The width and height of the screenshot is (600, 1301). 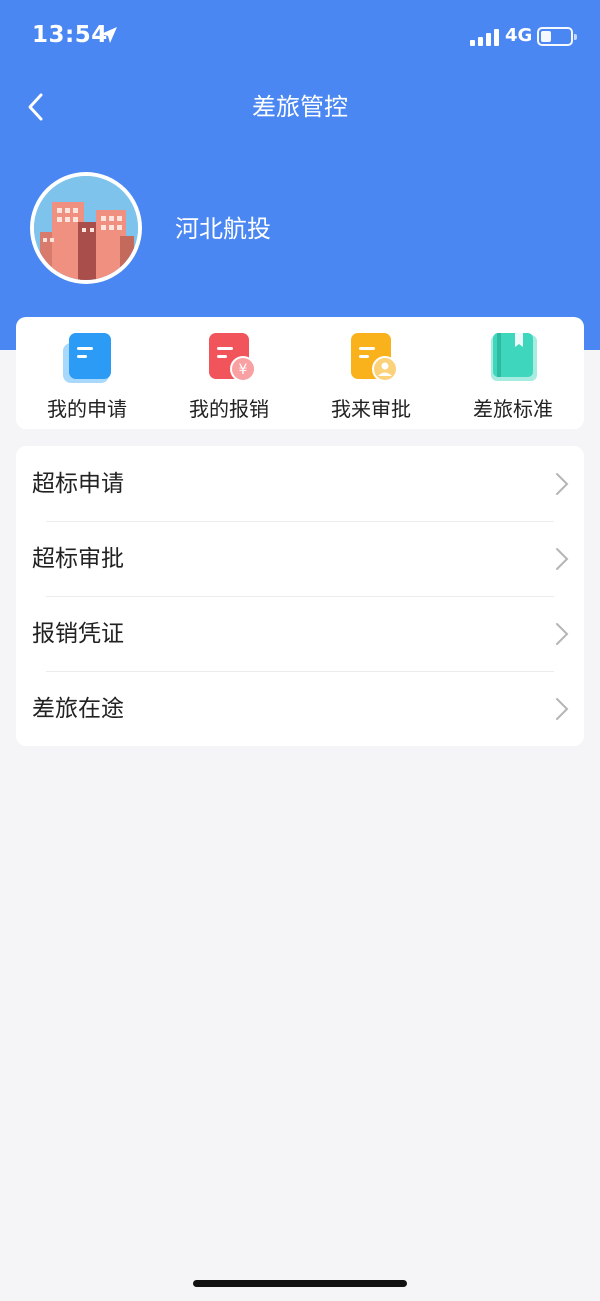 I want to click on page-title: 差旅管控, so click(x=300, y=107).